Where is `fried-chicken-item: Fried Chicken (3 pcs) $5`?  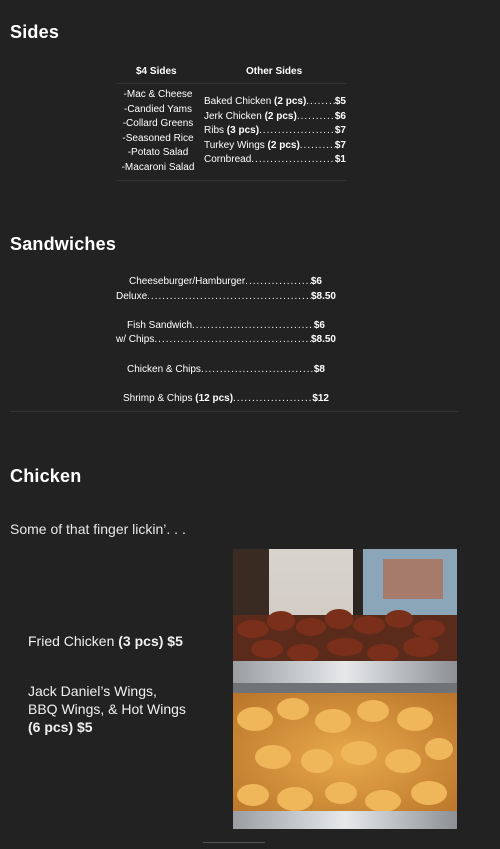 fried-chicken-item: Fried Chicken (3 pcs) $5 is located at coordinates (105, 641).